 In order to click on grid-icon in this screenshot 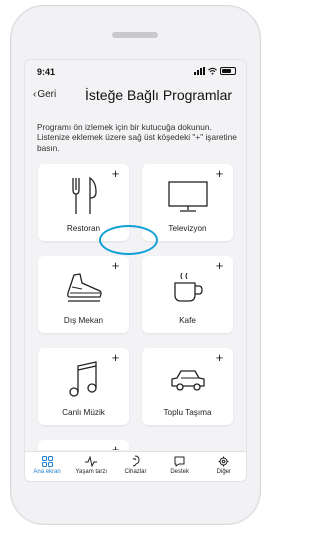, I will do `click(47, 461)`.